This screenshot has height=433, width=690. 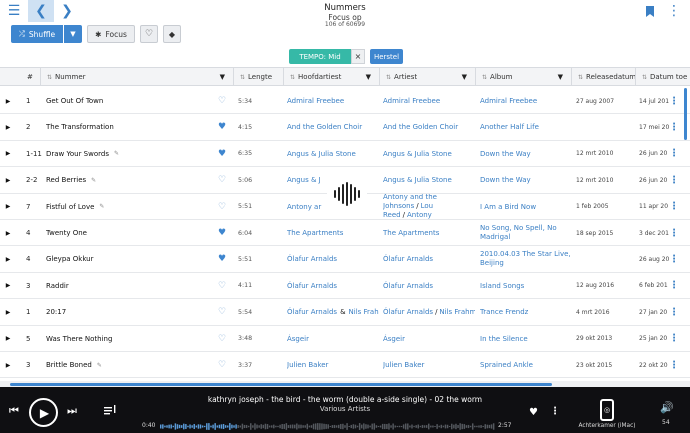 I want to click on speaker-icon: ◎, so click(x=607, y=410).